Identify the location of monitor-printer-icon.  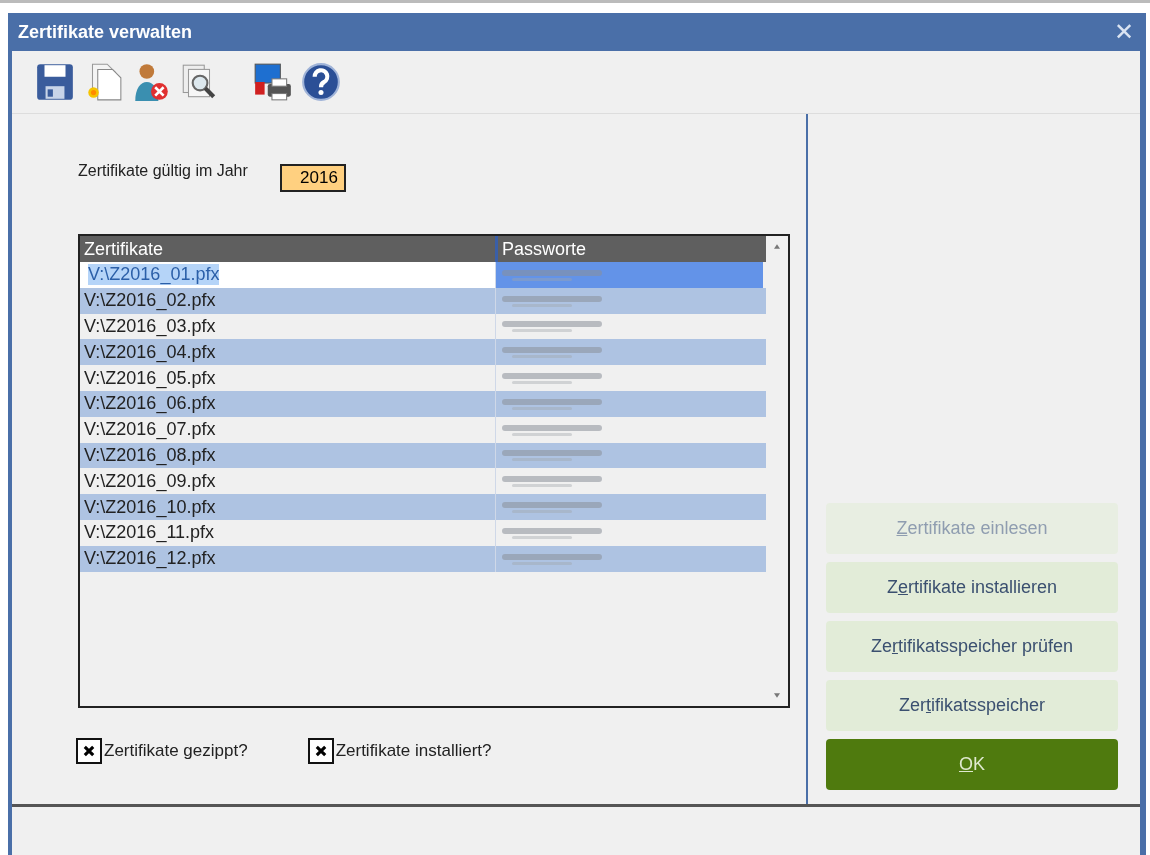
(273, 82).